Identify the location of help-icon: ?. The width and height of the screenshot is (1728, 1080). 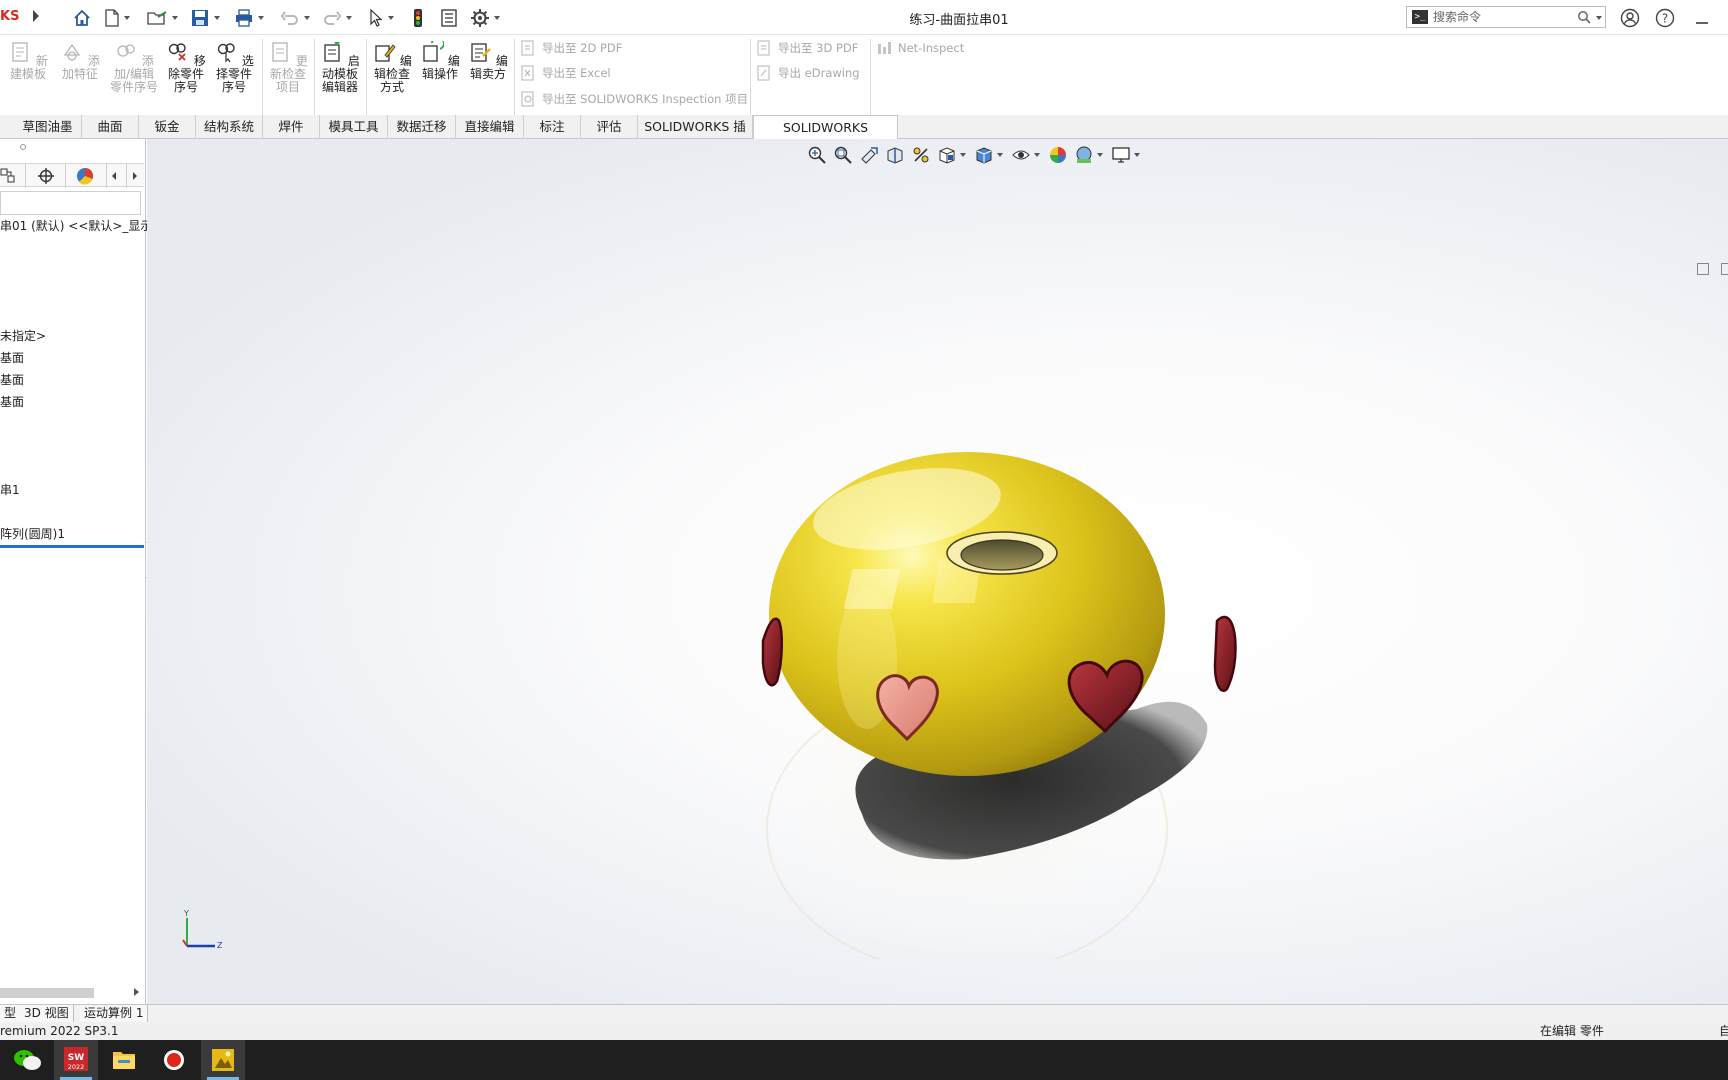
(1665, 18).